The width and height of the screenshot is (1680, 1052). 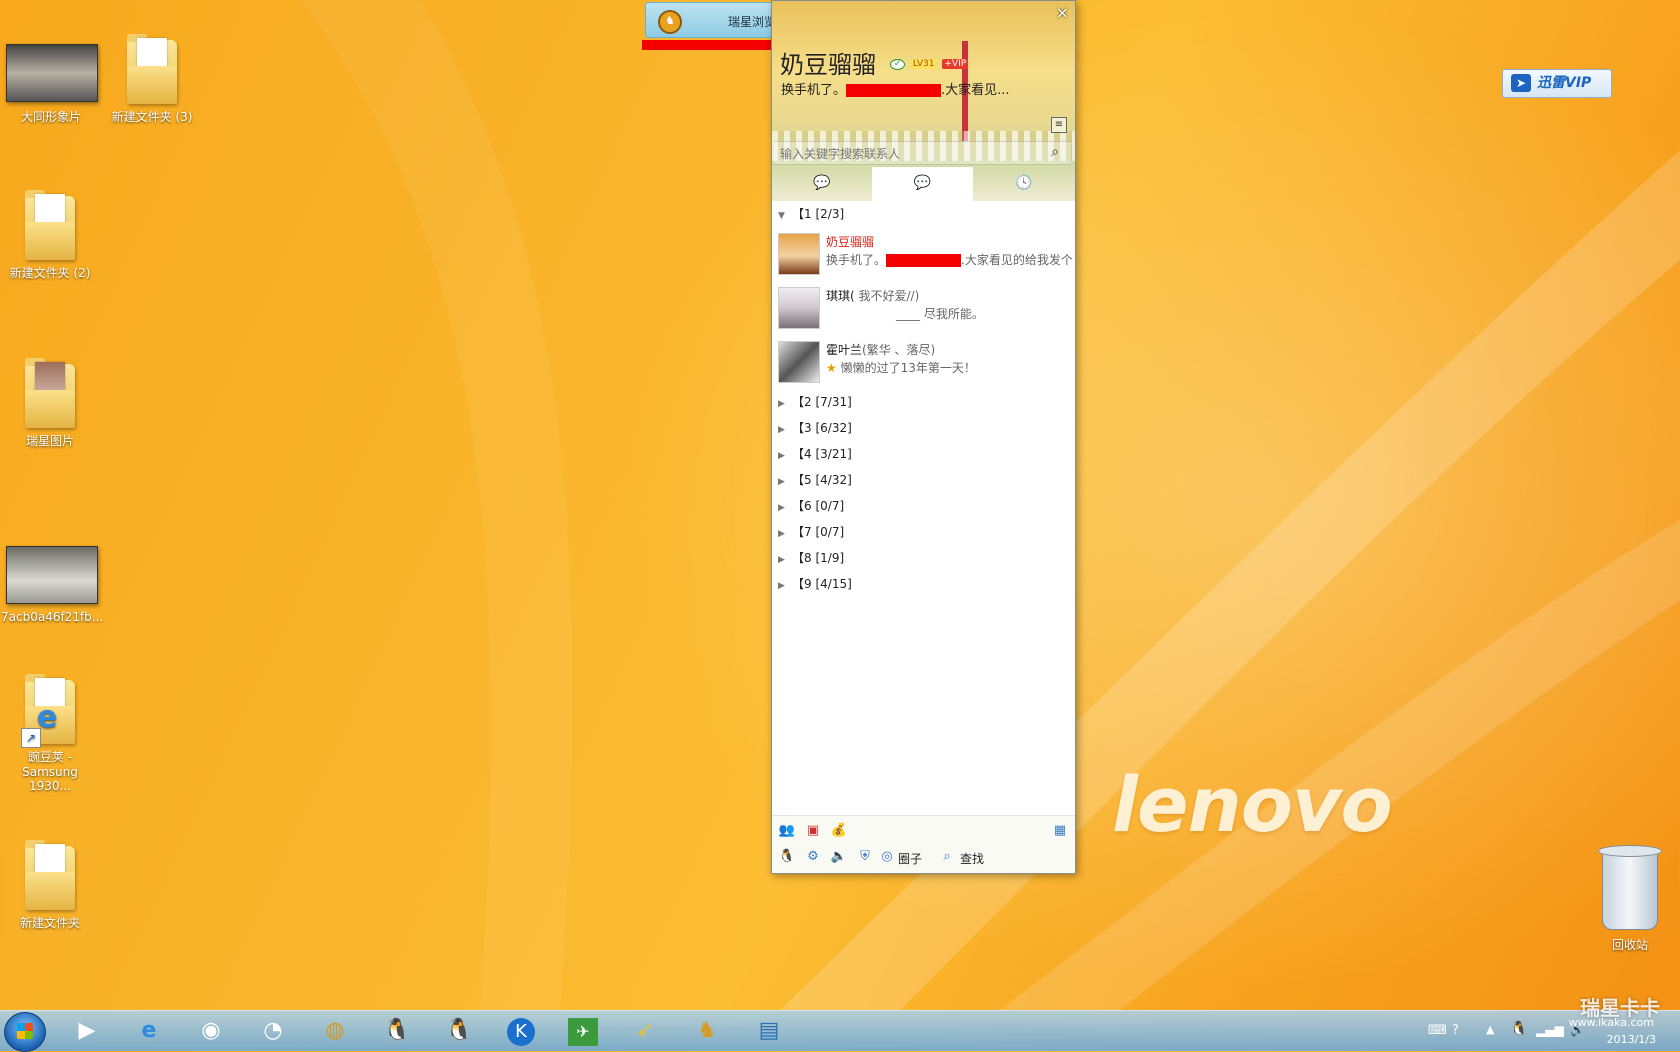 What do you see at coordinates (152, 79) in the screenshot?
I see `desktop-icon-folder-3: 新建文件夹 (3)` at bounding box center [152, 79].